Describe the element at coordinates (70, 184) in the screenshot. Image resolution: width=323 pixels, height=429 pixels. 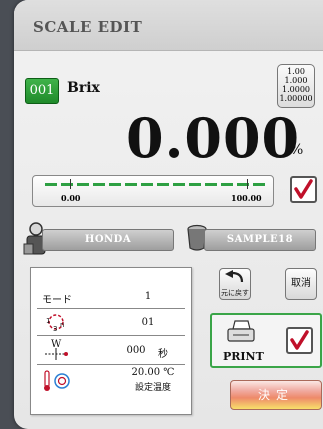
I see `min-tick` at that location.